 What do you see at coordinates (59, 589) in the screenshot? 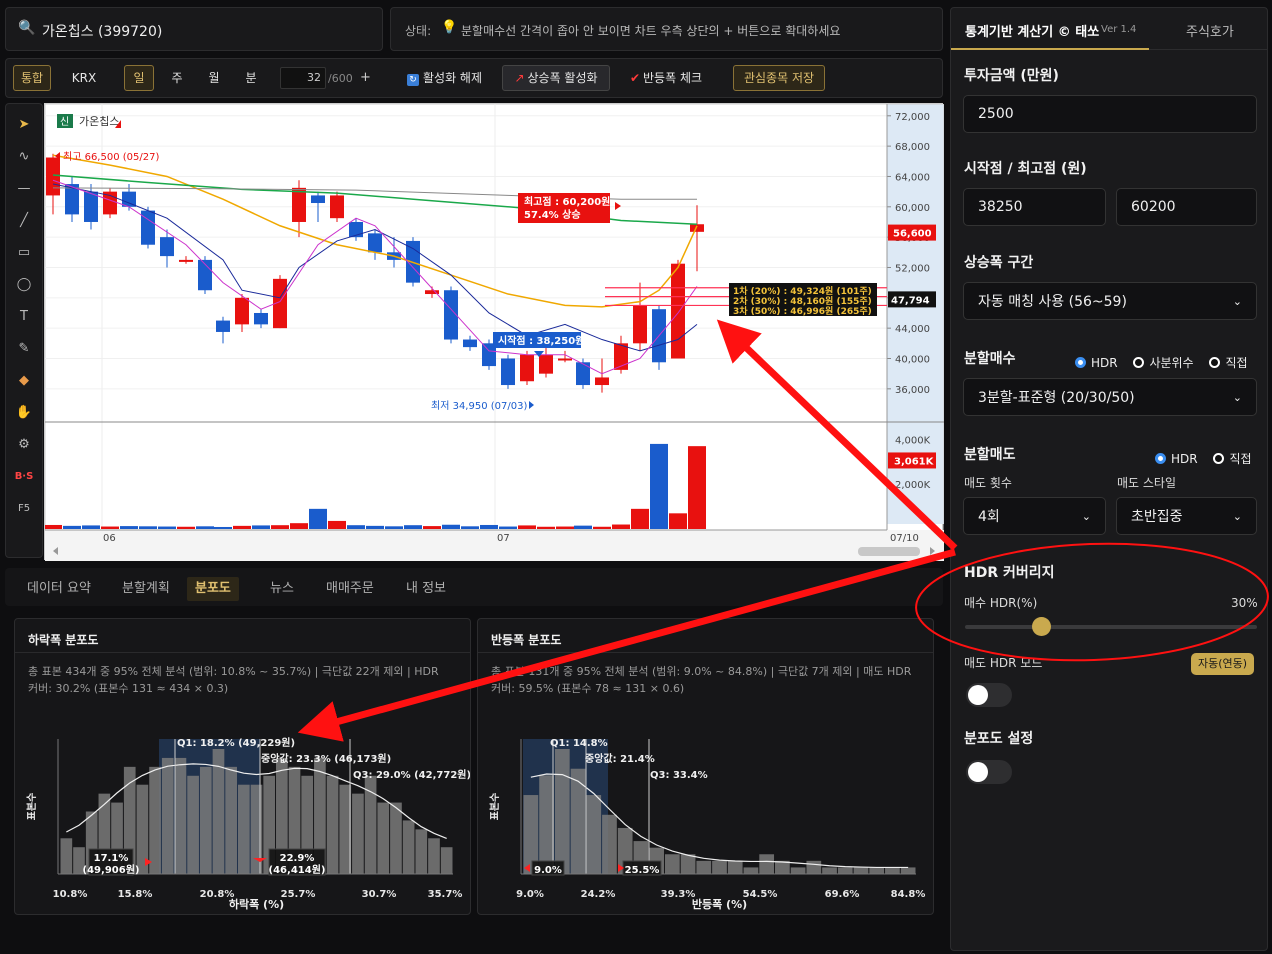
I see `tab-0: 데이터 요약` at bounding box center [59, 589].